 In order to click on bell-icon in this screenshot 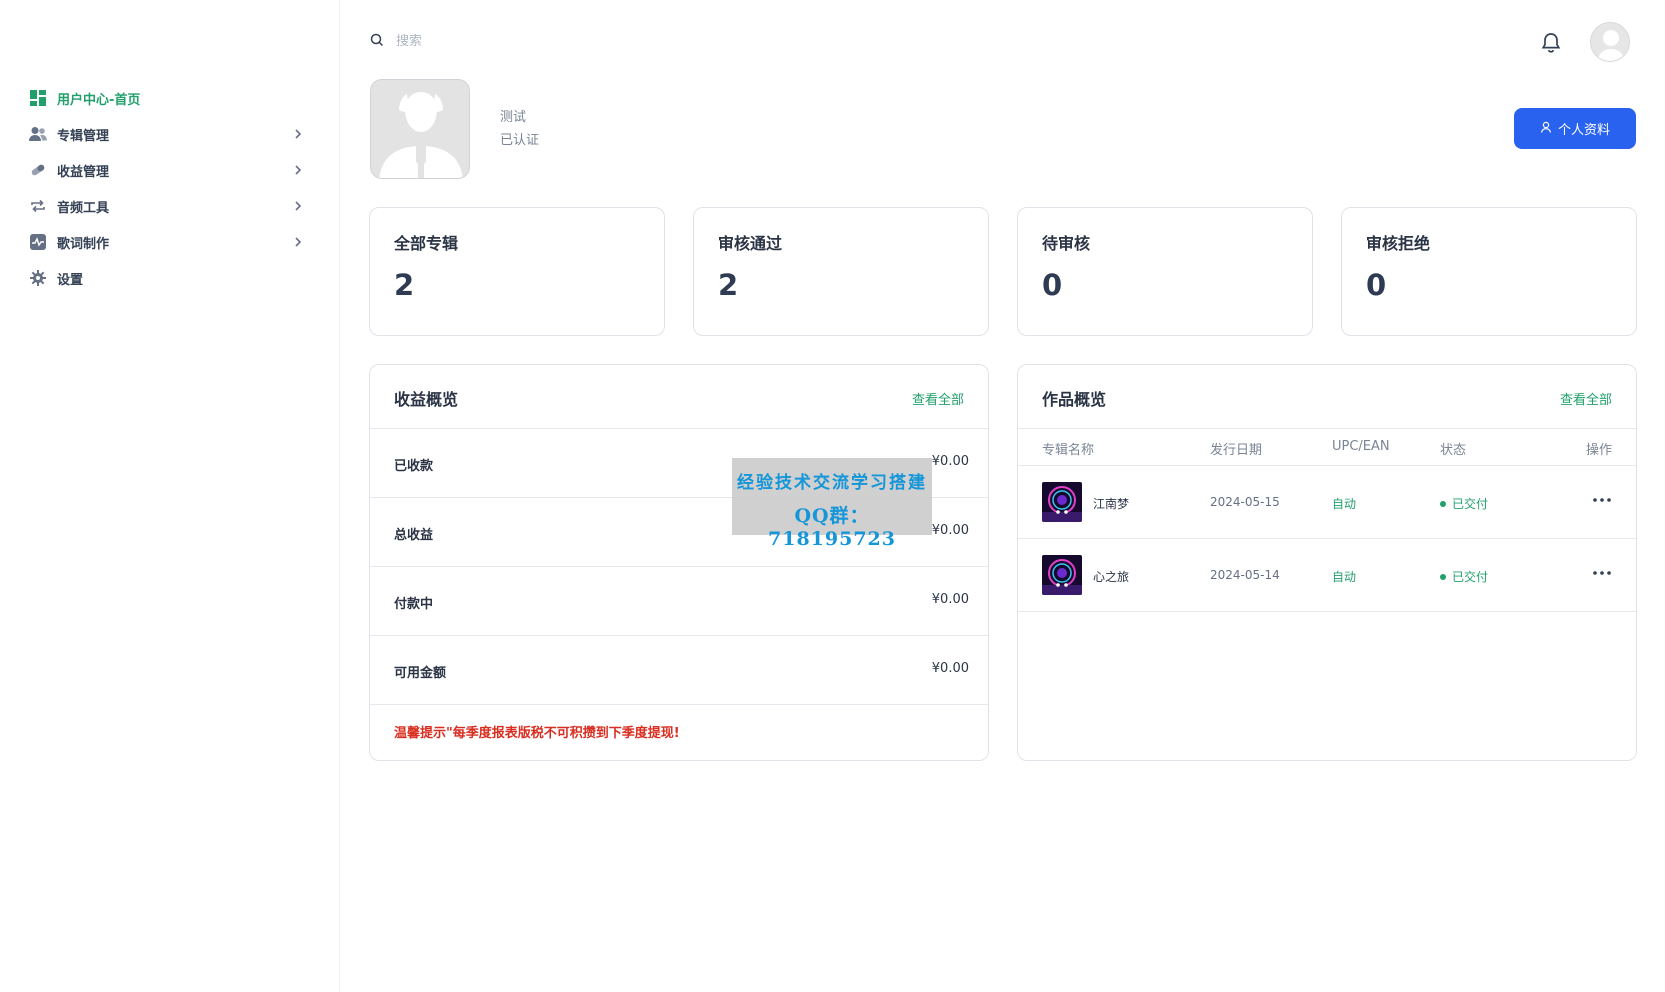, I will do `click(1551, 43)`.